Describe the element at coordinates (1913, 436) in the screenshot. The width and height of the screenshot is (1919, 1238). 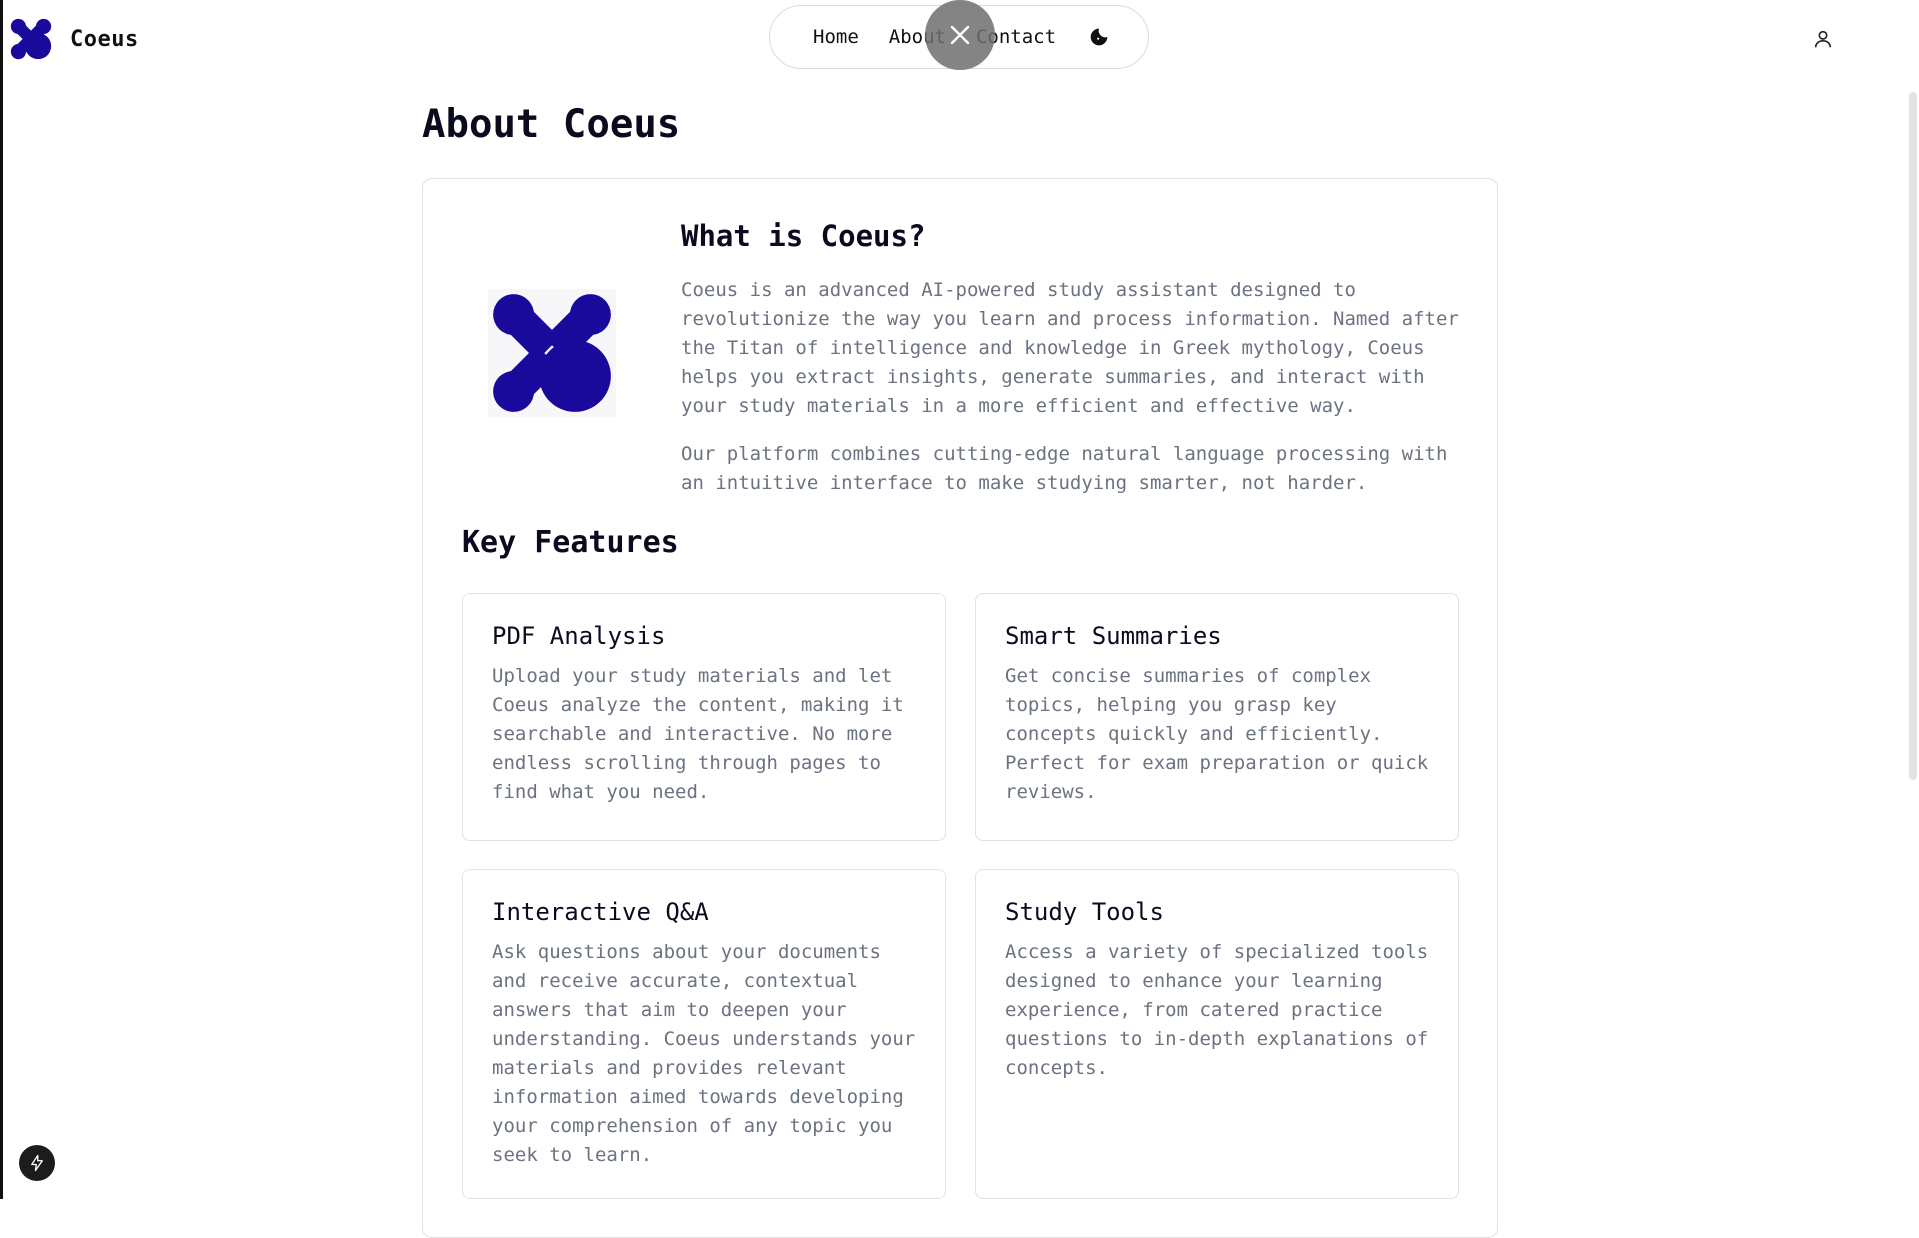
I see `scrollbar-thumb` at that location.